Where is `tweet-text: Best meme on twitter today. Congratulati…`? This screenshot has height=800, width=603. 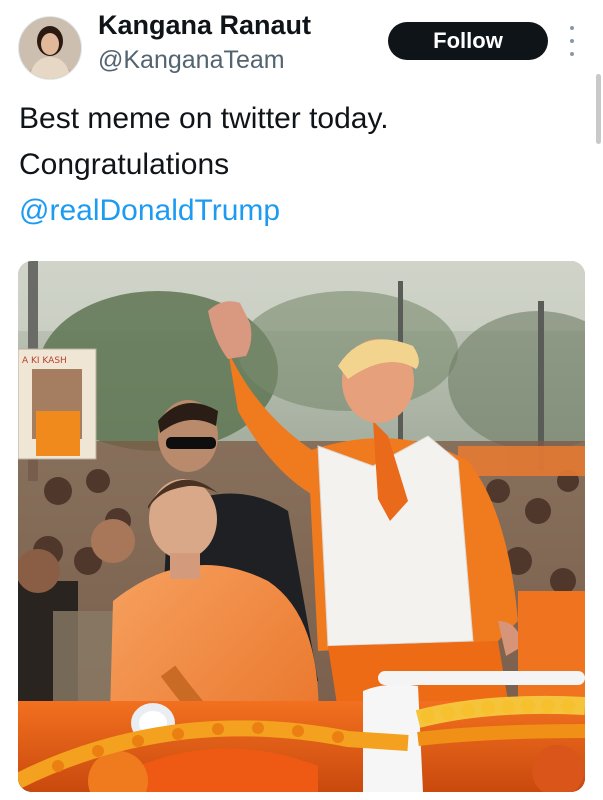 tweet-text: Best meme on twitter today. Congratulati… is located at coordinates (204, 165).